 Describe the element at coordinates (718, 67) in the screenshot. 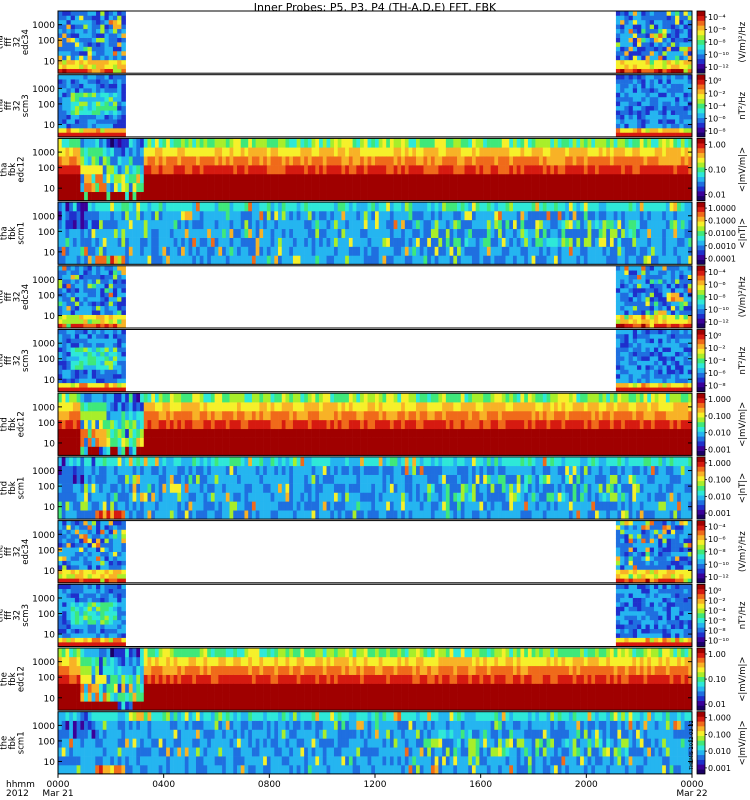

I see `colorbar-tick-label: 10⁻¹²` at that location.